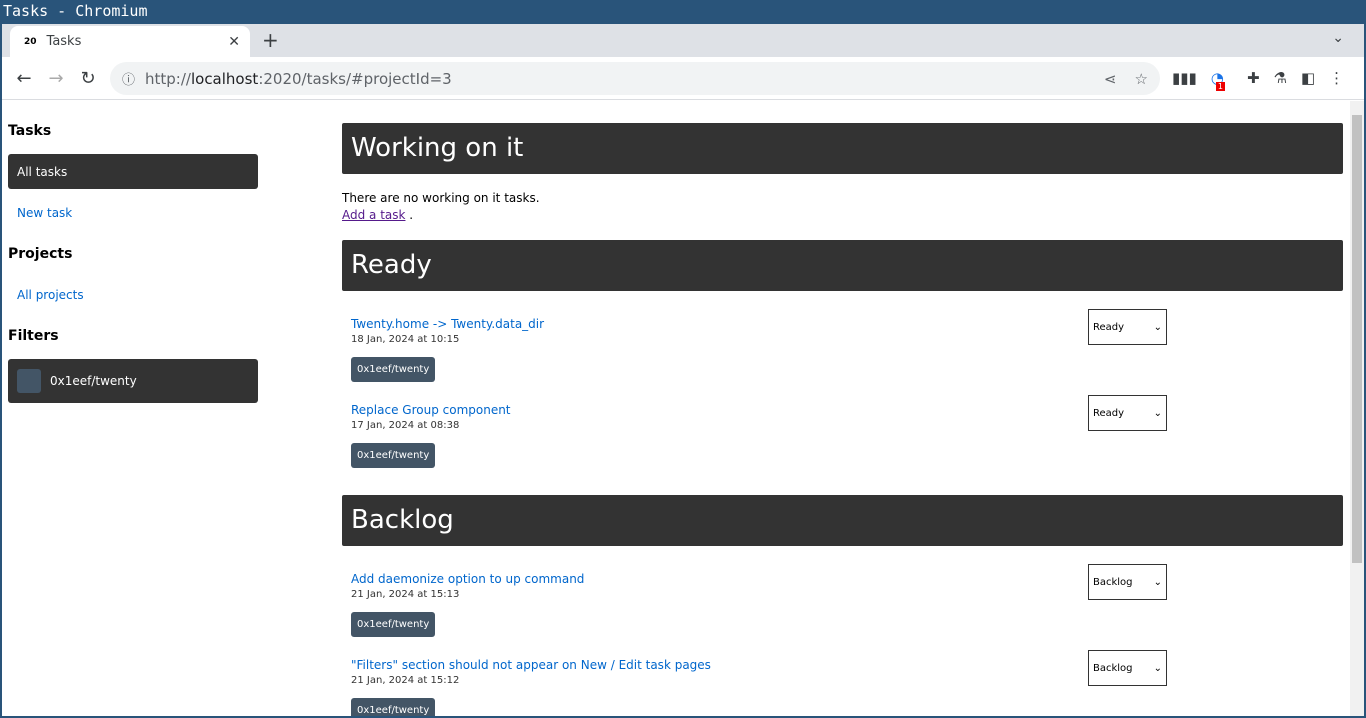  What do you see at coordinates (30, 131) in the screenshot?
I see `tasks-heading: Tasks` at bounding box center [30, 131].